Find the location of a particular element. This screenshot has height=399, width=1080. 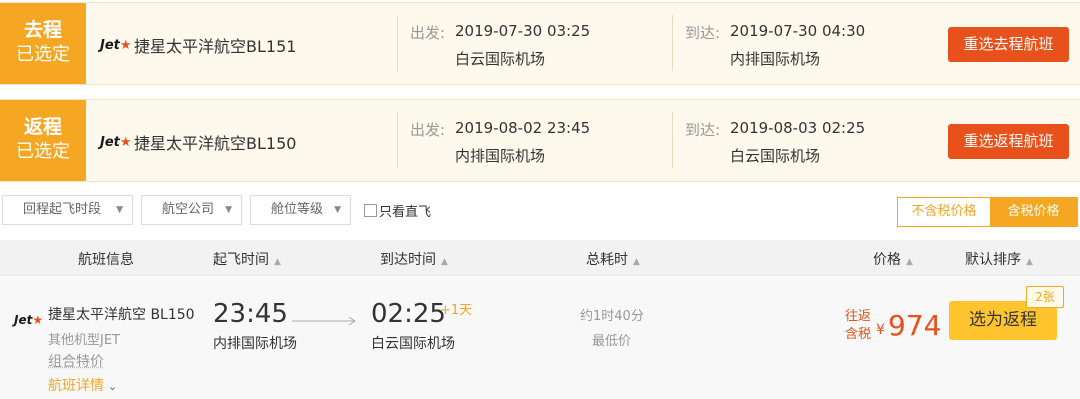

airline-flight-number: 捷星太平洋航空BL150 is located at coordinates (215, 143).